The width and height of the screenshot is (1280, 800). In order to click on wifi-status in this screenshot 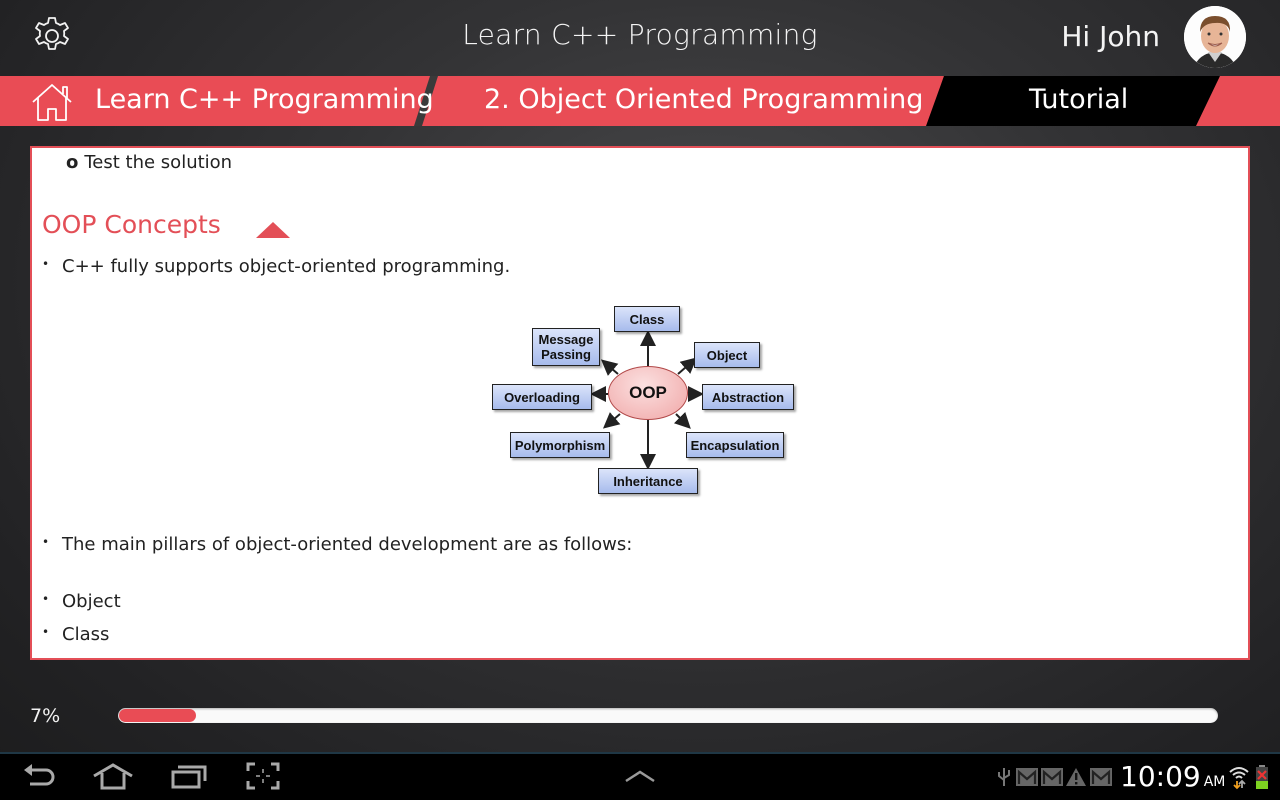, I will do `click(1239, 779)`.